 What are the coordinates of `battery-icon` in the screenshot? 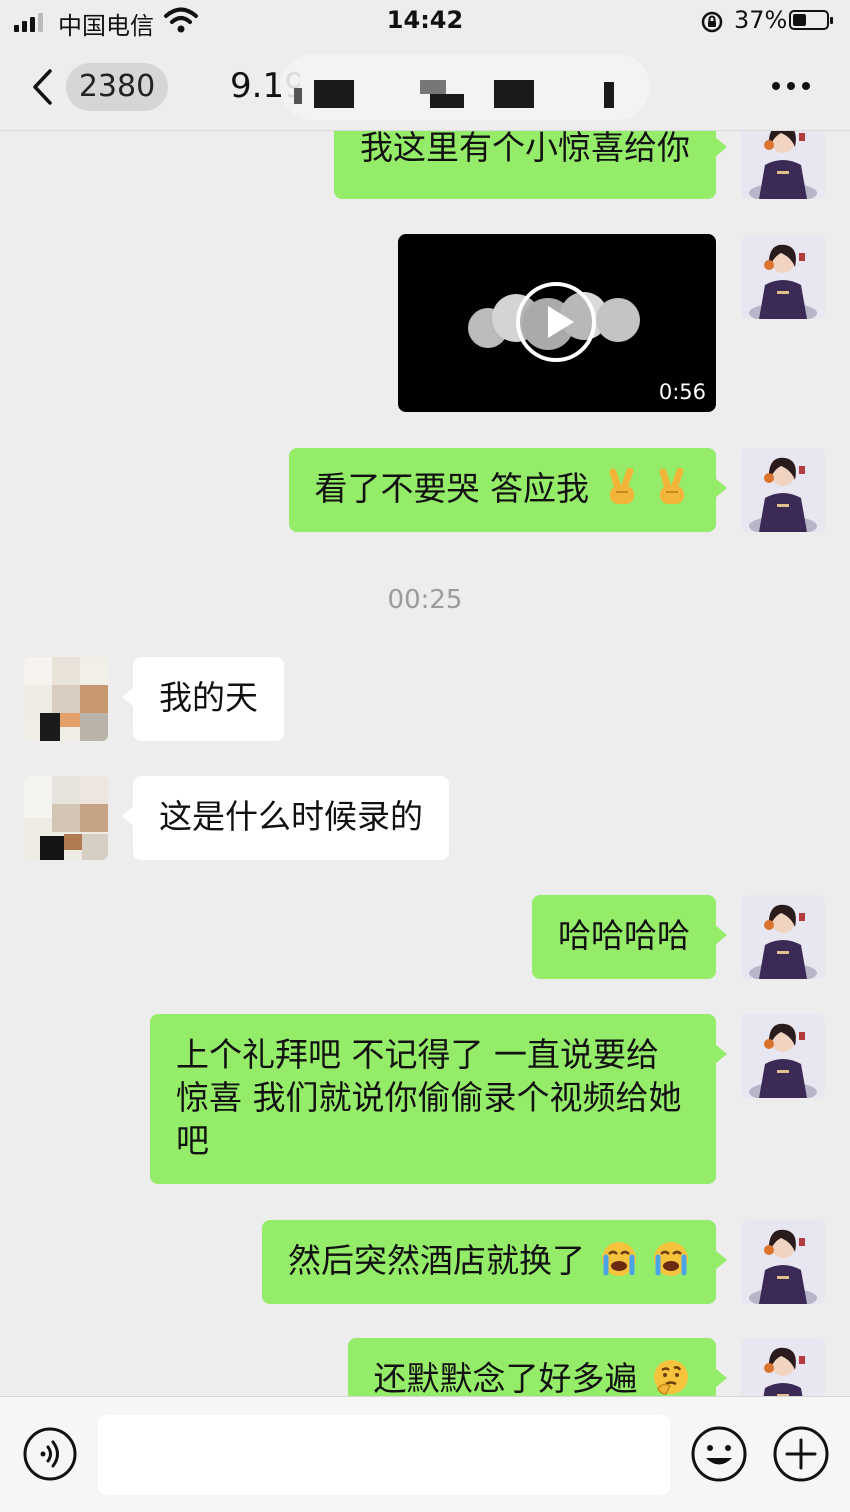 It's located at (811, 20).